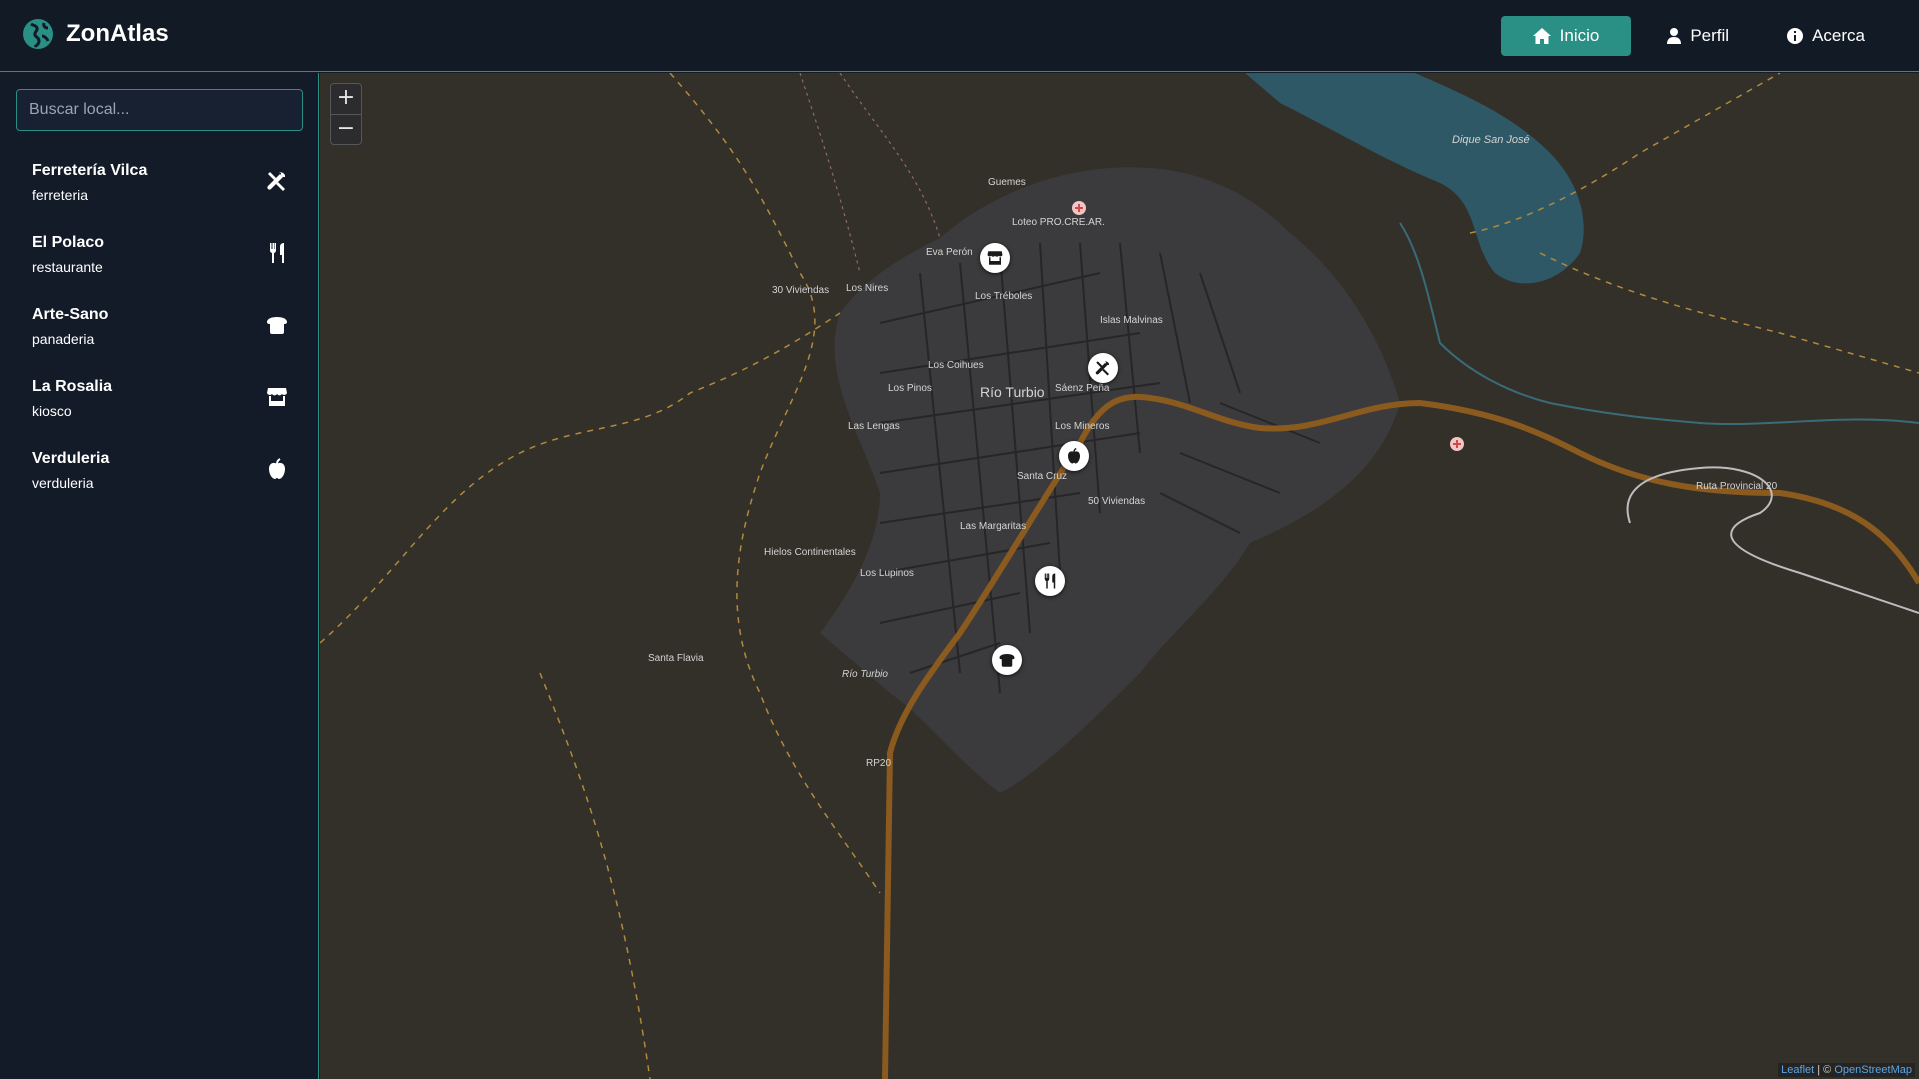 This screenshot has height=1079, width=1919. I want to click on map-label-river: Río Turbio, so click(865, 674).